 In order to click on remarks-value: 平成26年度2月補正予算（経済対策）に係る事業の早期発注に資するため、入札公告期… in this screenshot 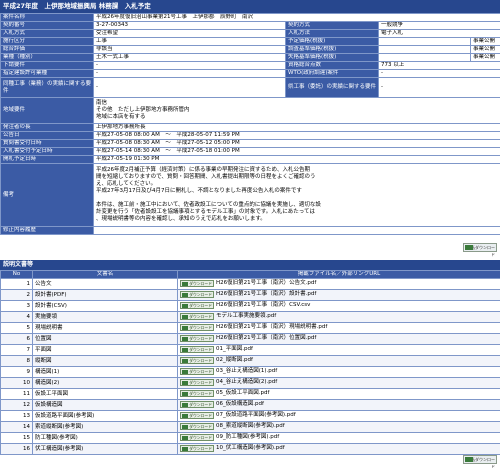, I will do `click(296, 195)`.